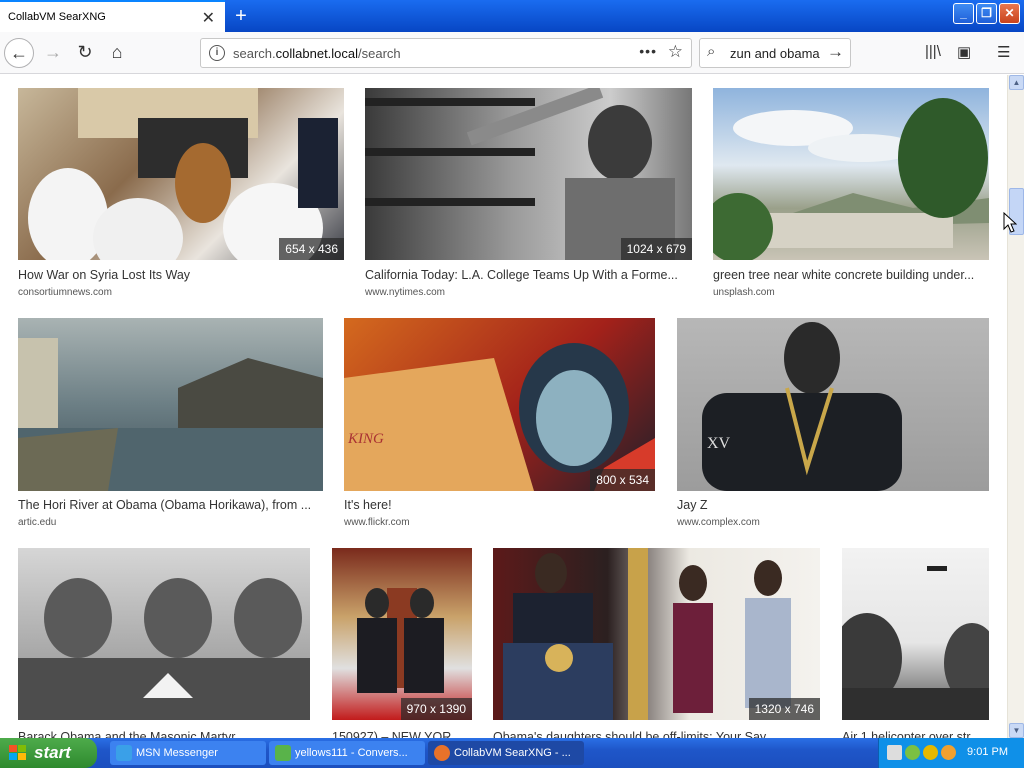  I want to click on system-tray: 9:01 PM, so click(951, 753).